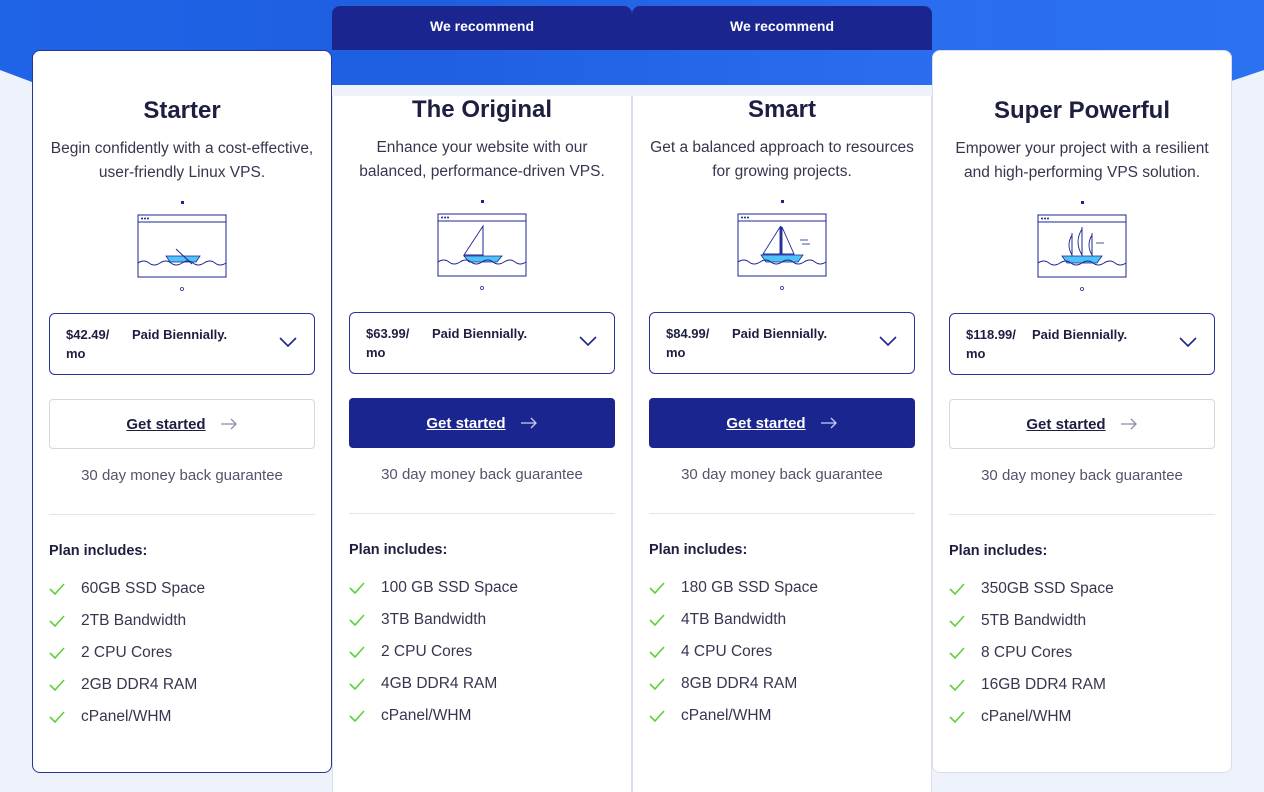 This screenshot has height=792, width=1264. I want to click on sailboat-icon, so click(482, 252).